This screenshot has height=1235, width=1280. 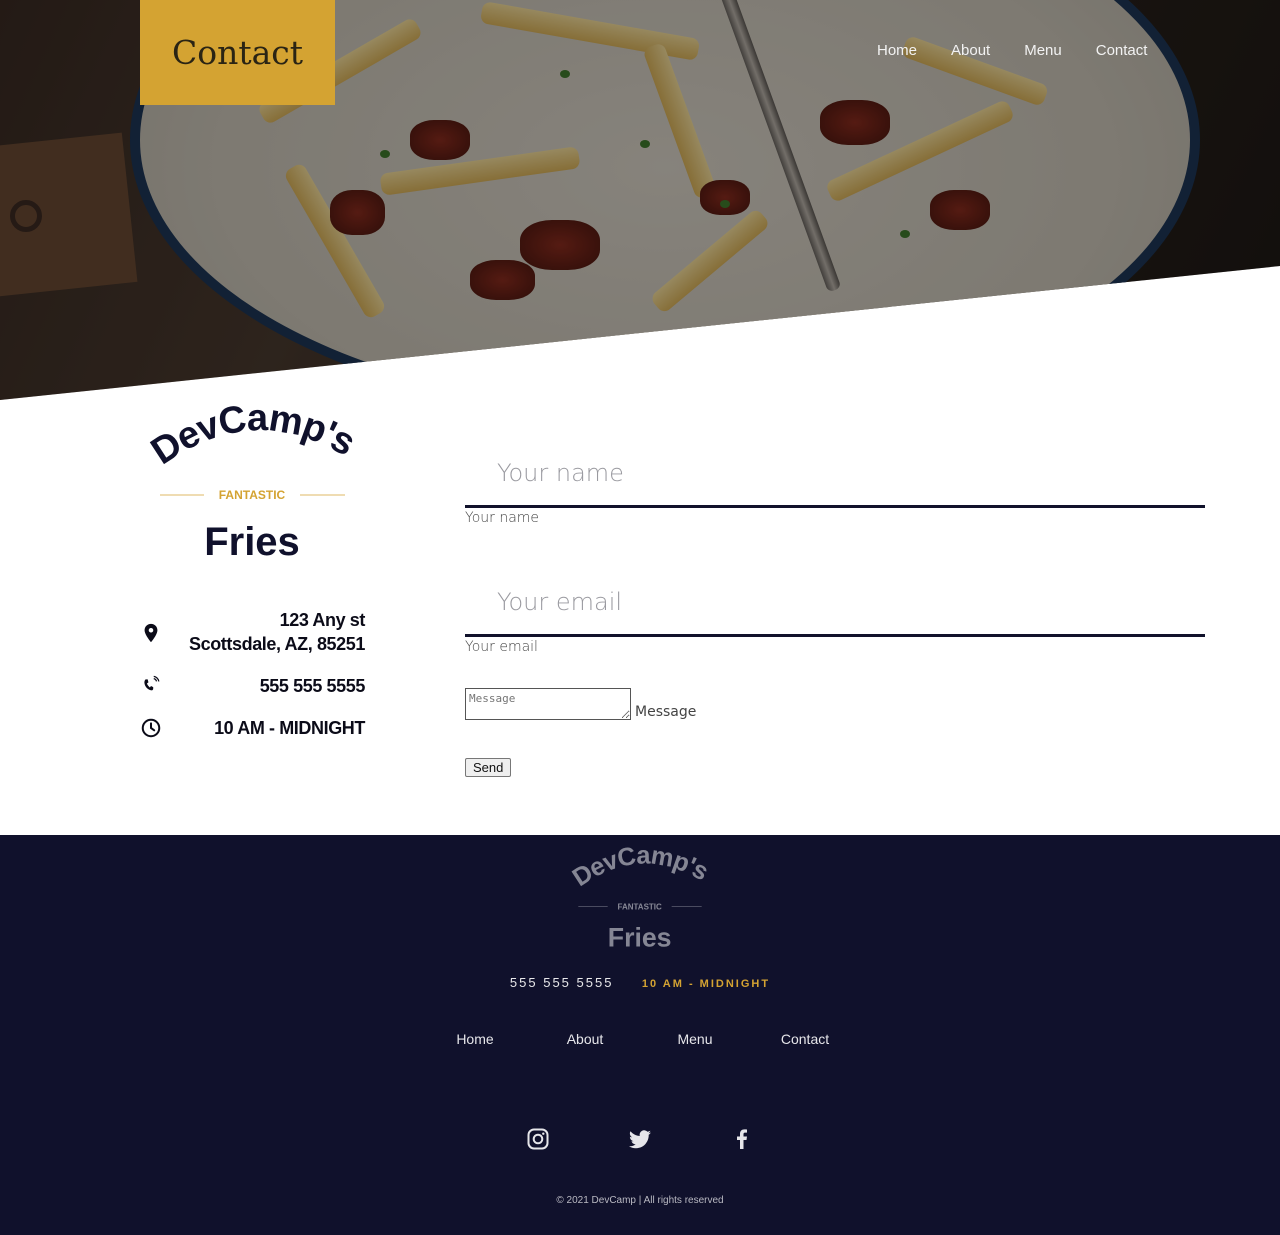 I want to click on nav-about: About, so click(x=970, y=50).